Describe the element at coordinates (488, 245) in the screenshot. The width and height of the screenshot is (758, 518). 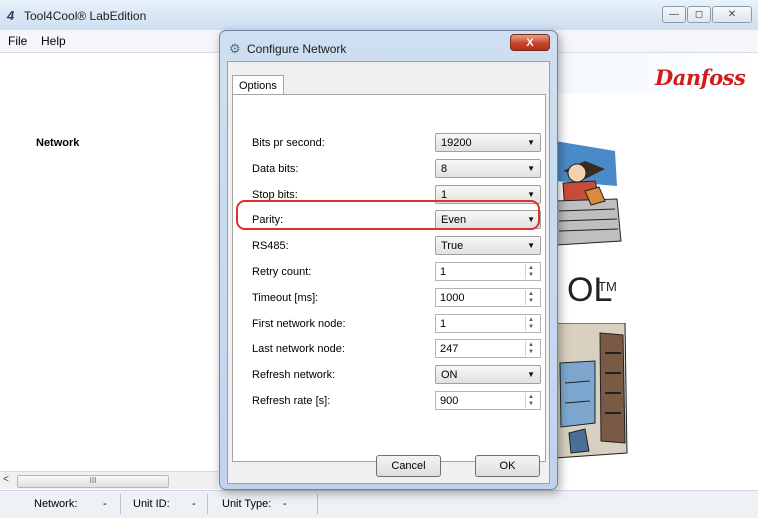
I see `rs485-dropdown: True ▼` at that location.